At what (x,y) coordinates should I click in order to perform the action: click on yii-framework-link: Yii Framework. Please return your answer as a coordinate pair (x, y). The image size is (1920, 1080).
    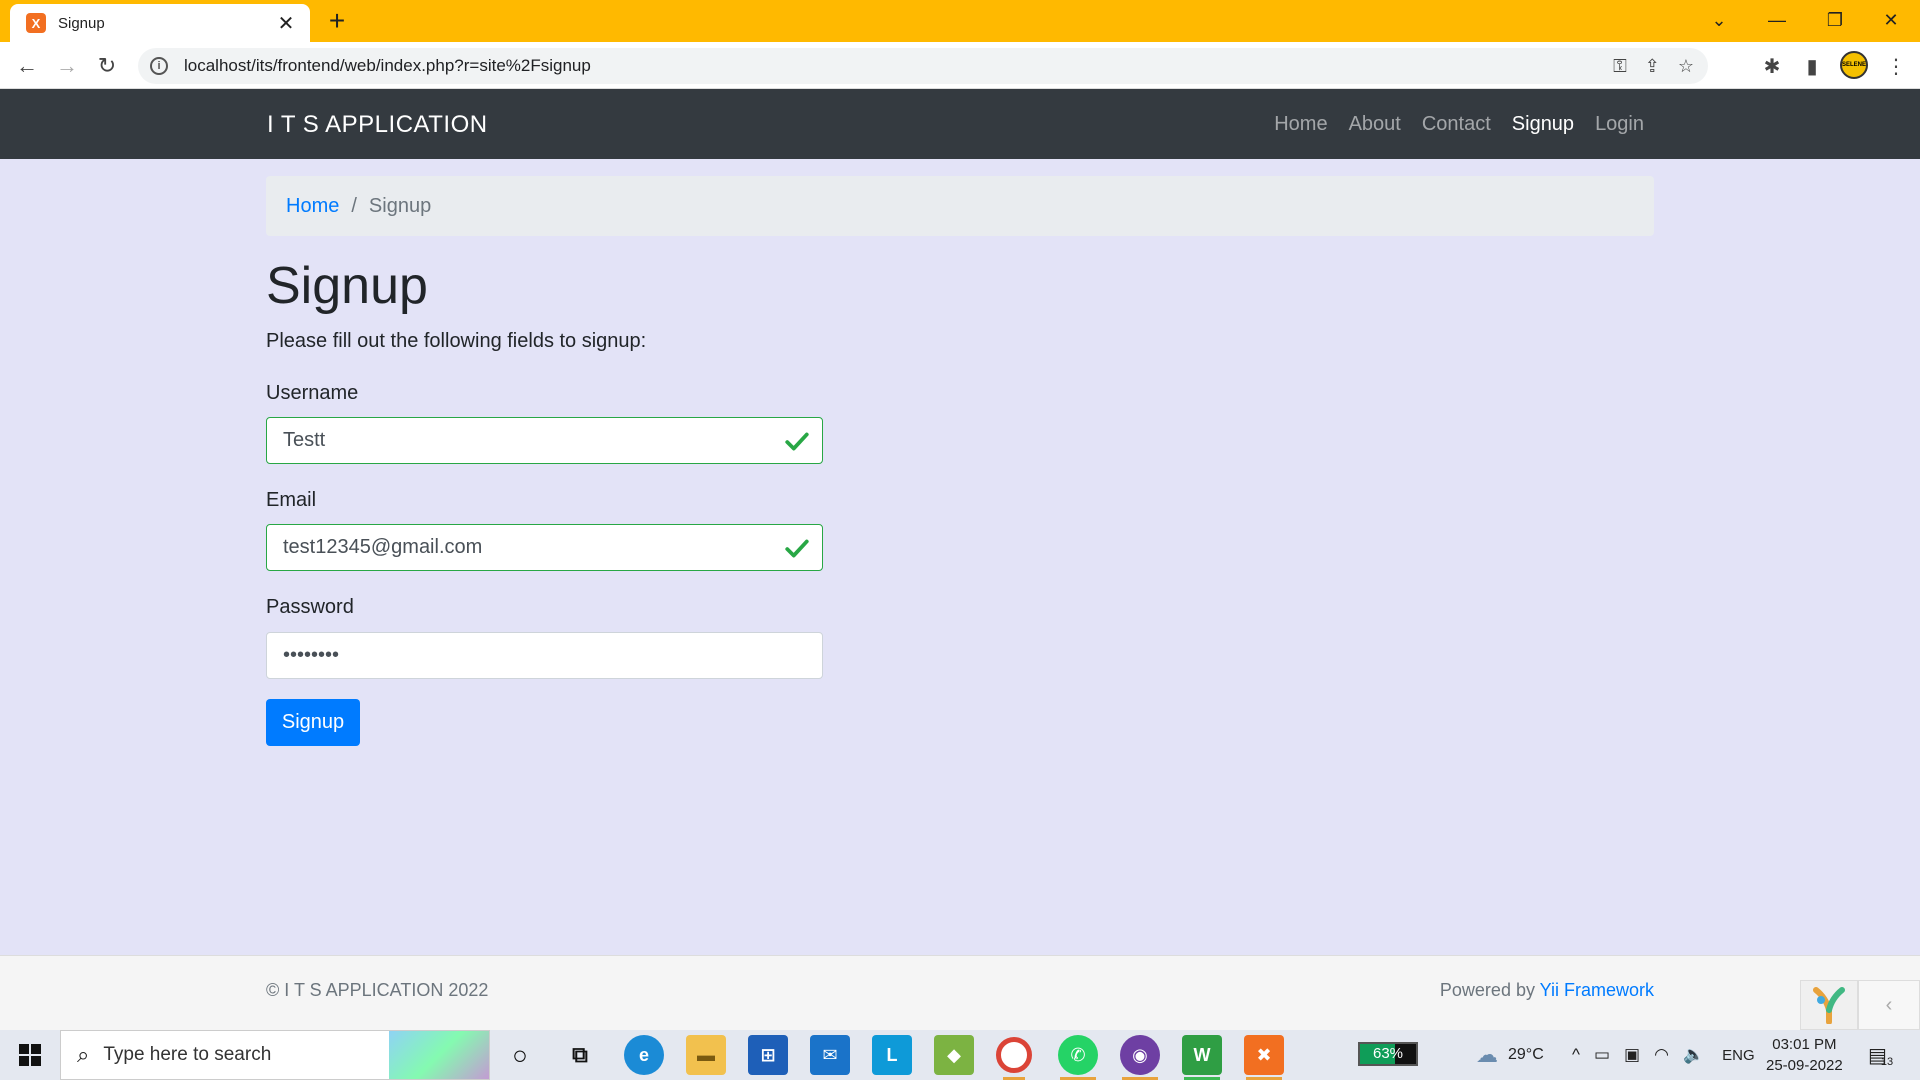
    Looking at the image, I should click on (1597, 990).